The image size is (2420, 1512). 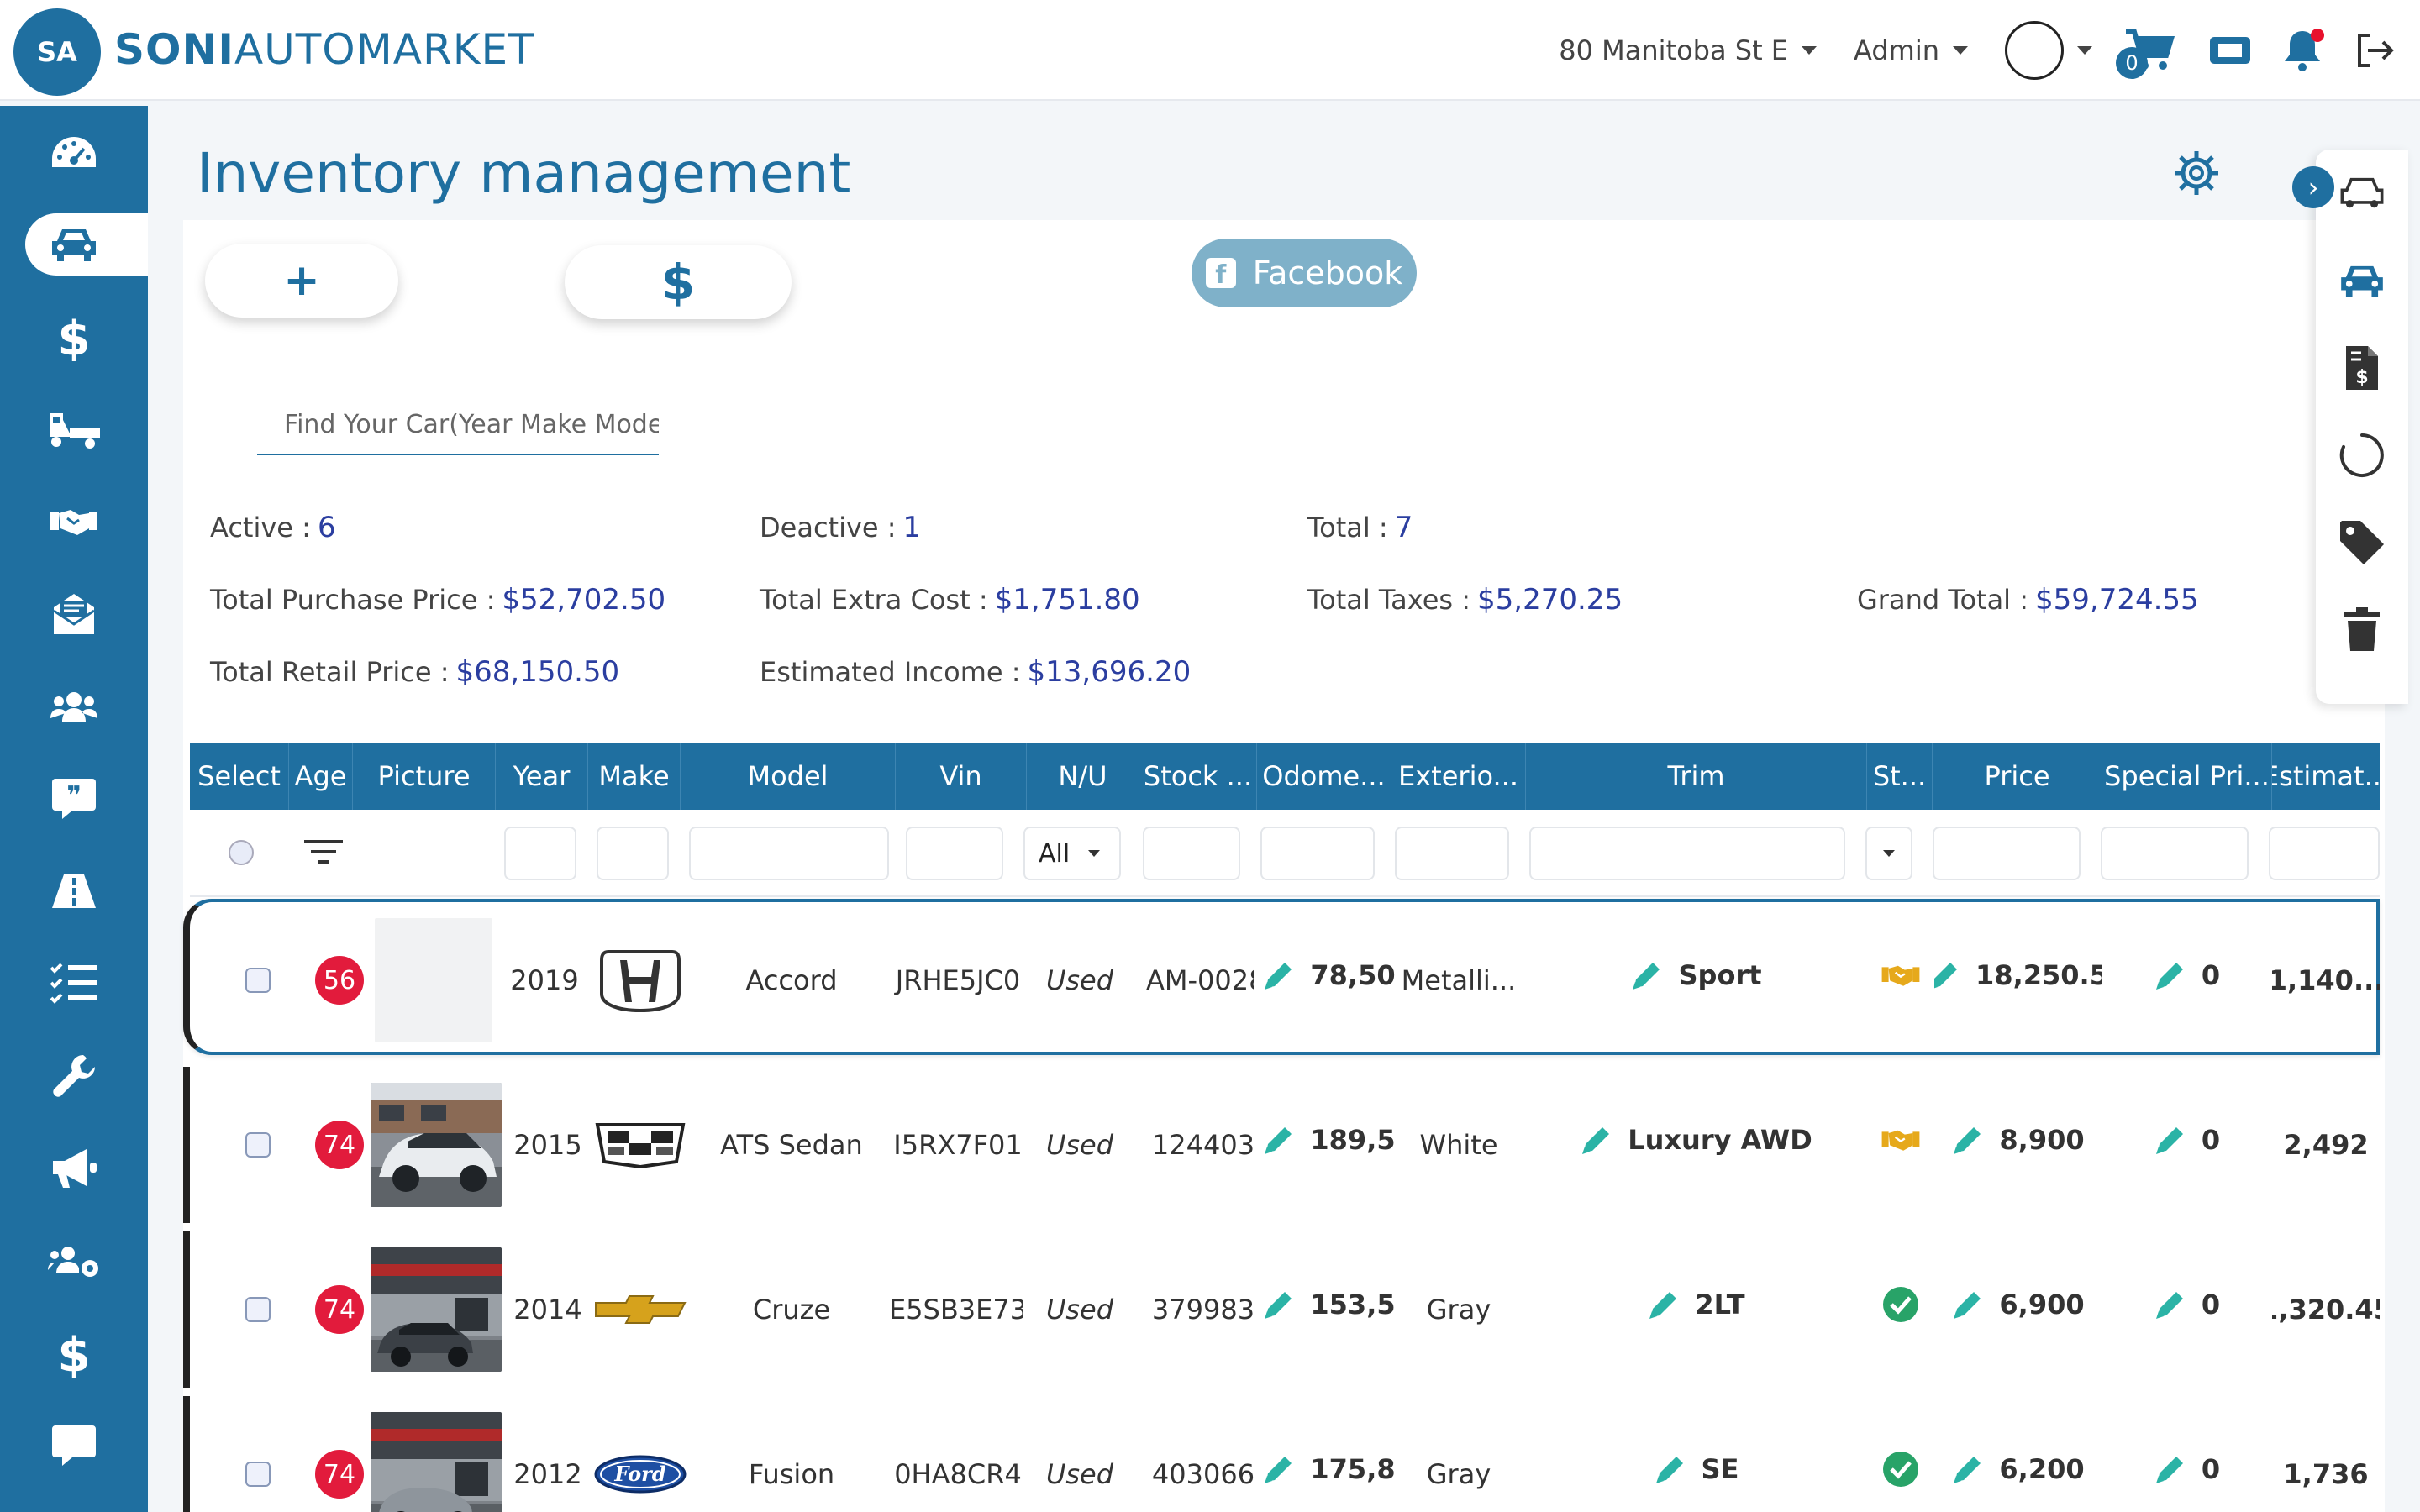 I want to click on user-role-dropdown: Admin, so click(x=1911, y=50).